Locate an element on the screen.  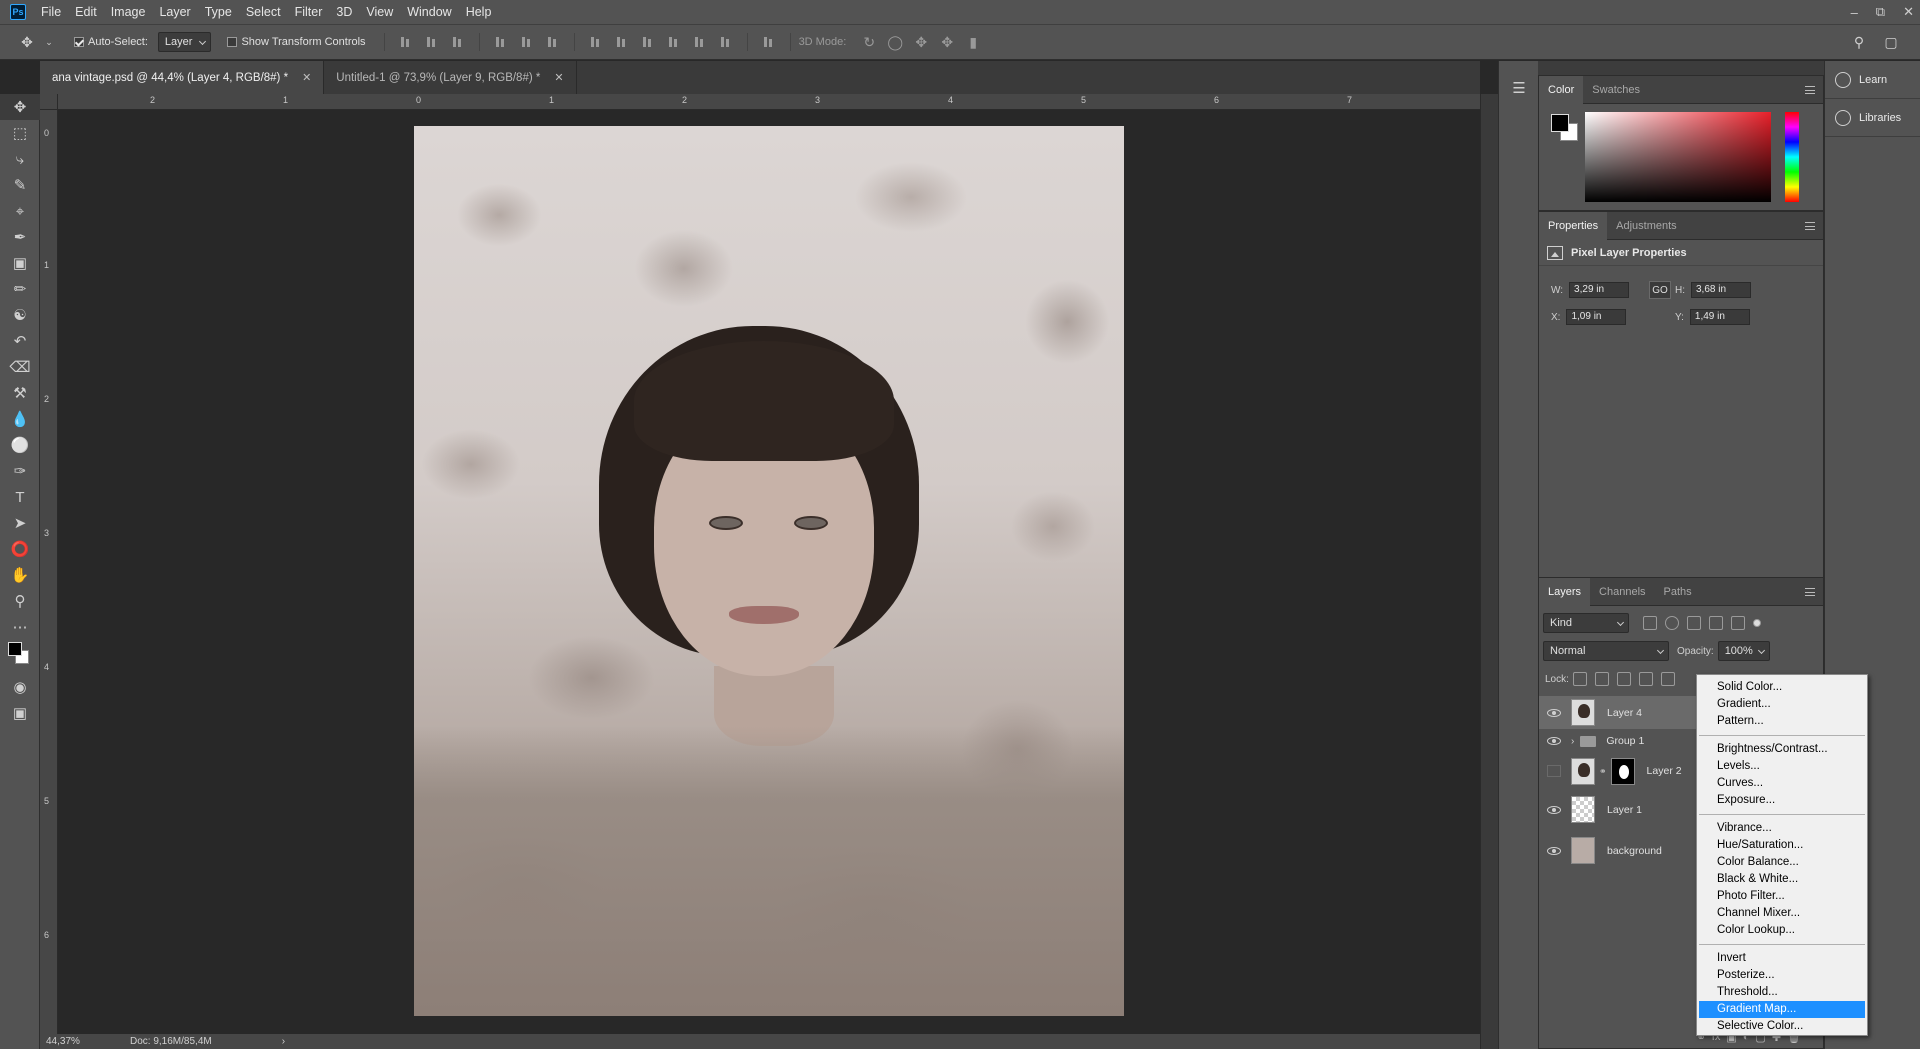
move-tool-icon: ✥ is located at coordinates (20, 107).